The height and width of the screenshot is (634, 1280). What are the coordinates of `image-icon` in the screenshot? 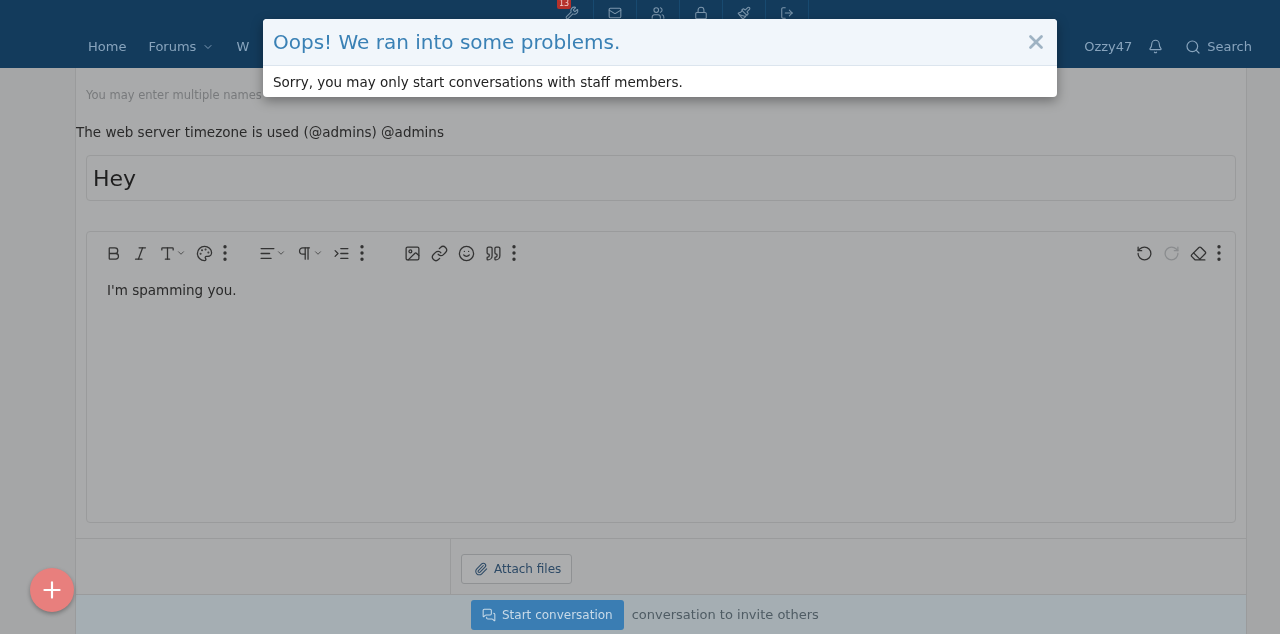 It's located at (412, 253).